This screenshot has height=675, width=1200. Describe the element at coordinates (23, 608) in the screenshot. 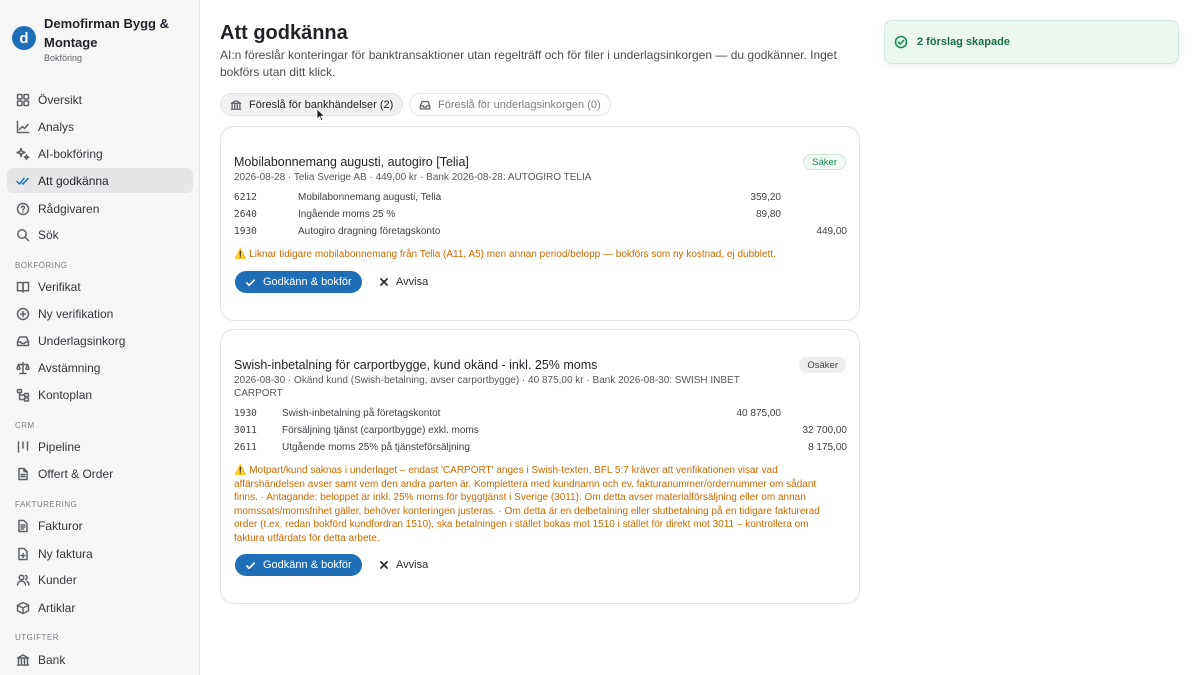

I see `box-icon` at that location.